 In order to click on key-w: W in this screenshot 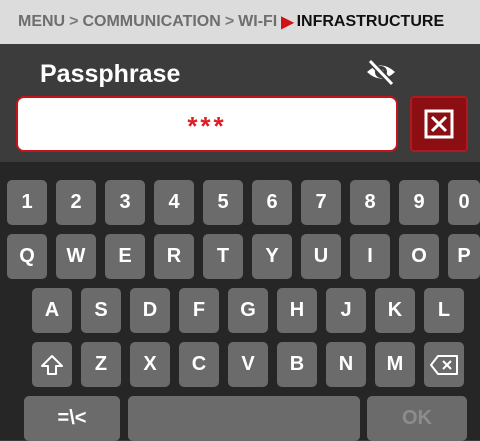, I will do `click(76, 256)`.